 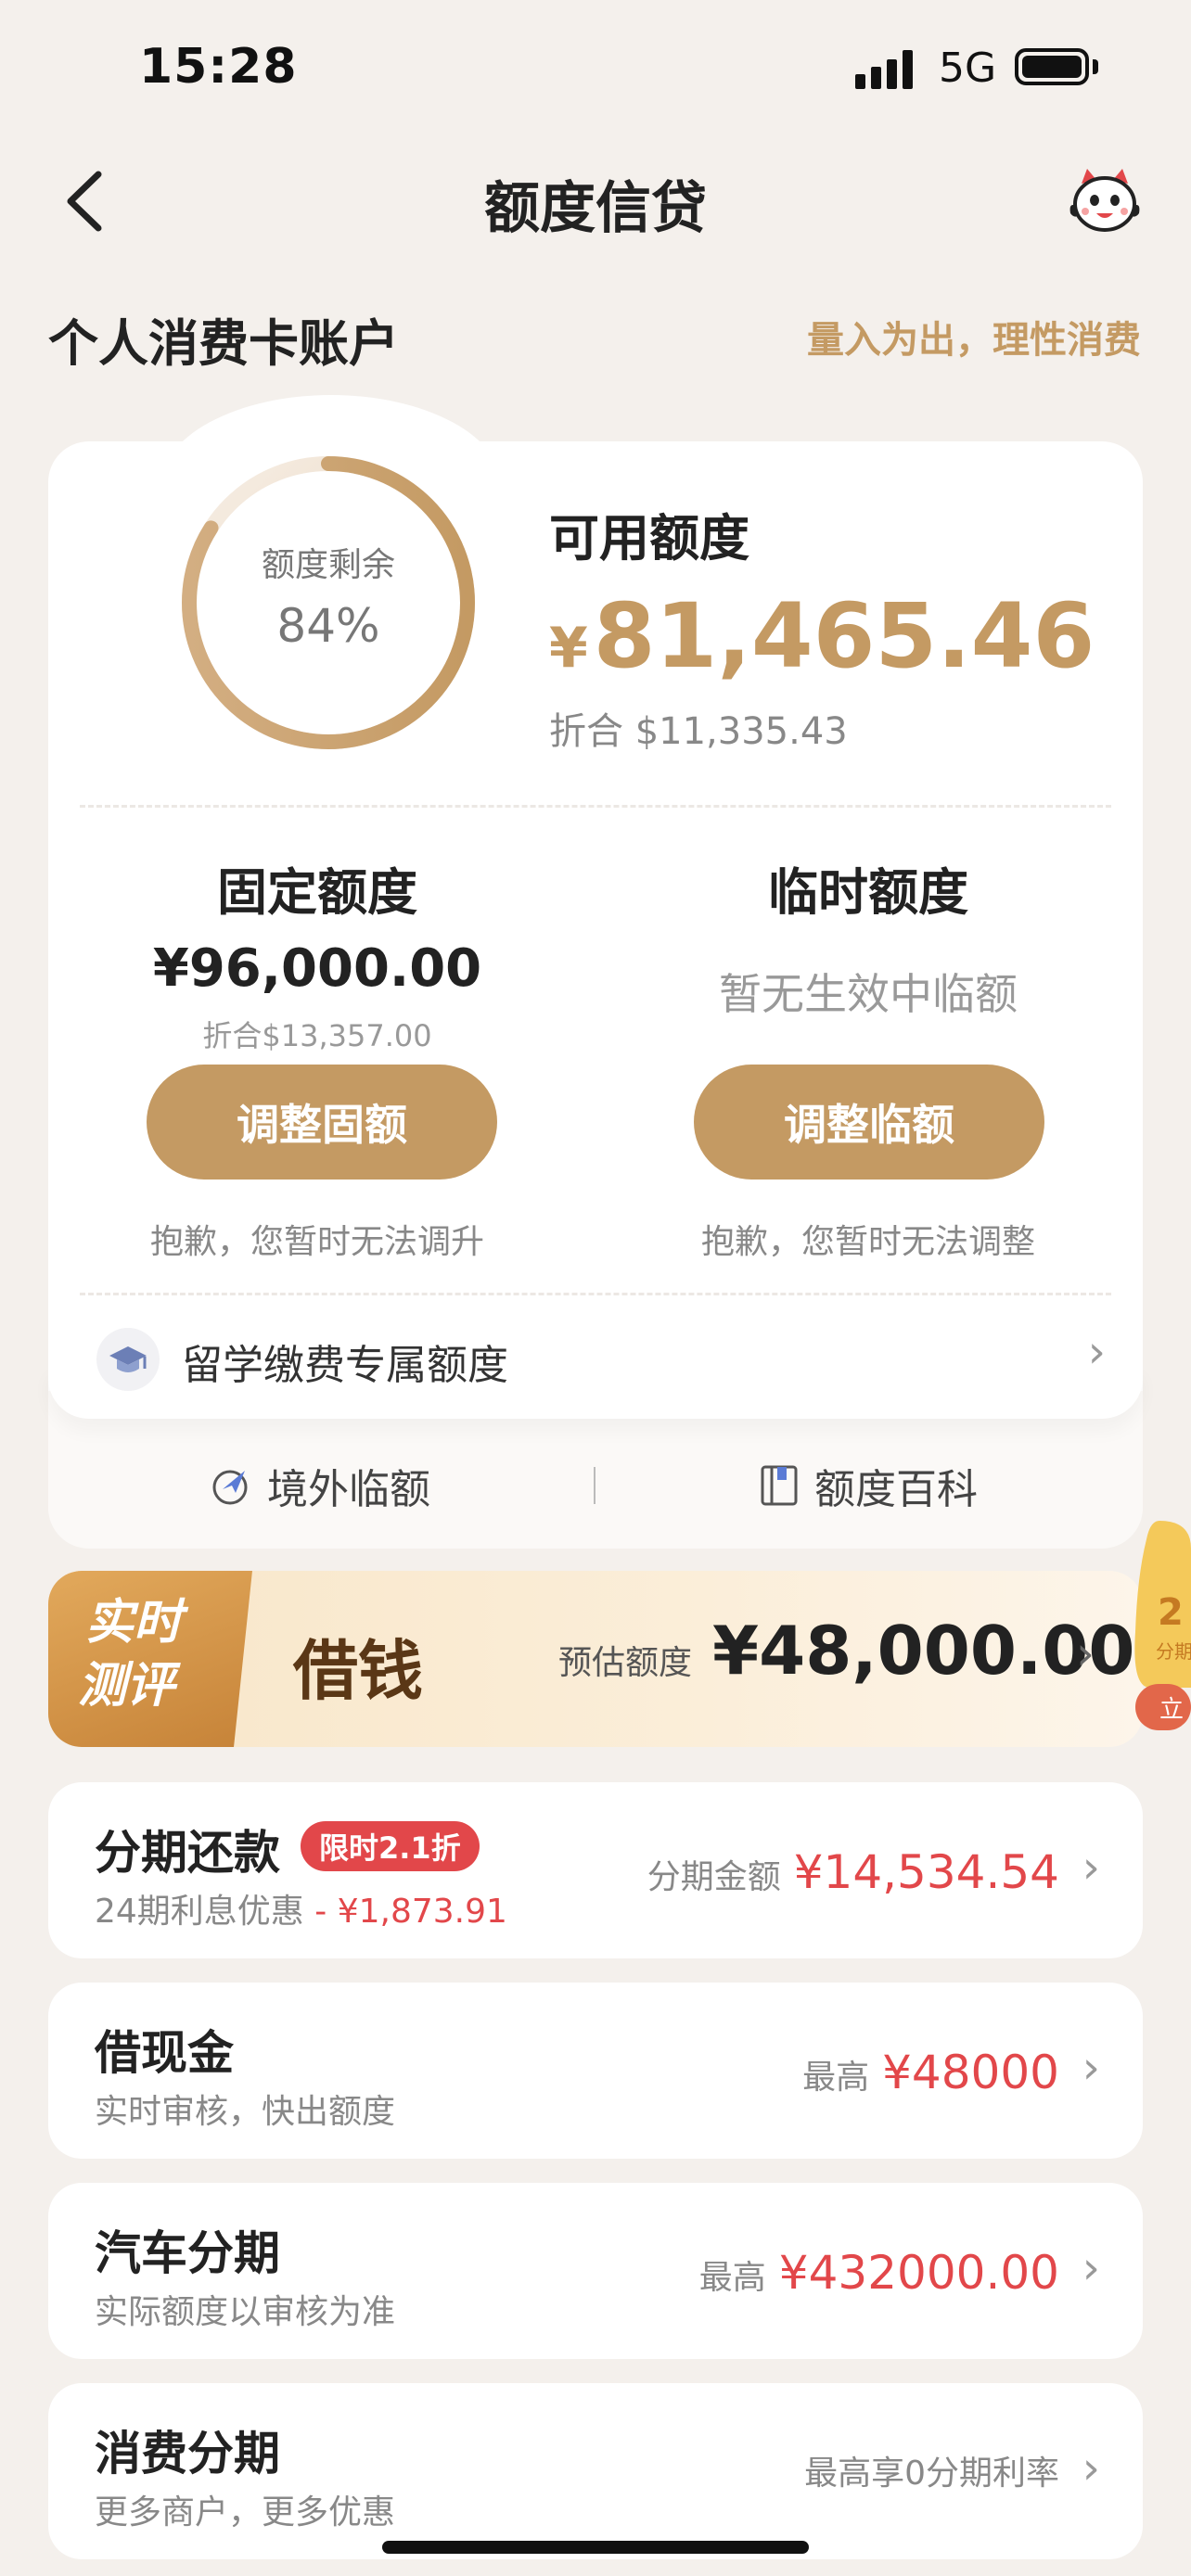 I want to click on installment-subtitle: 24期利息优惠 - ¥1,873.91, so click(x=301, y=1908).